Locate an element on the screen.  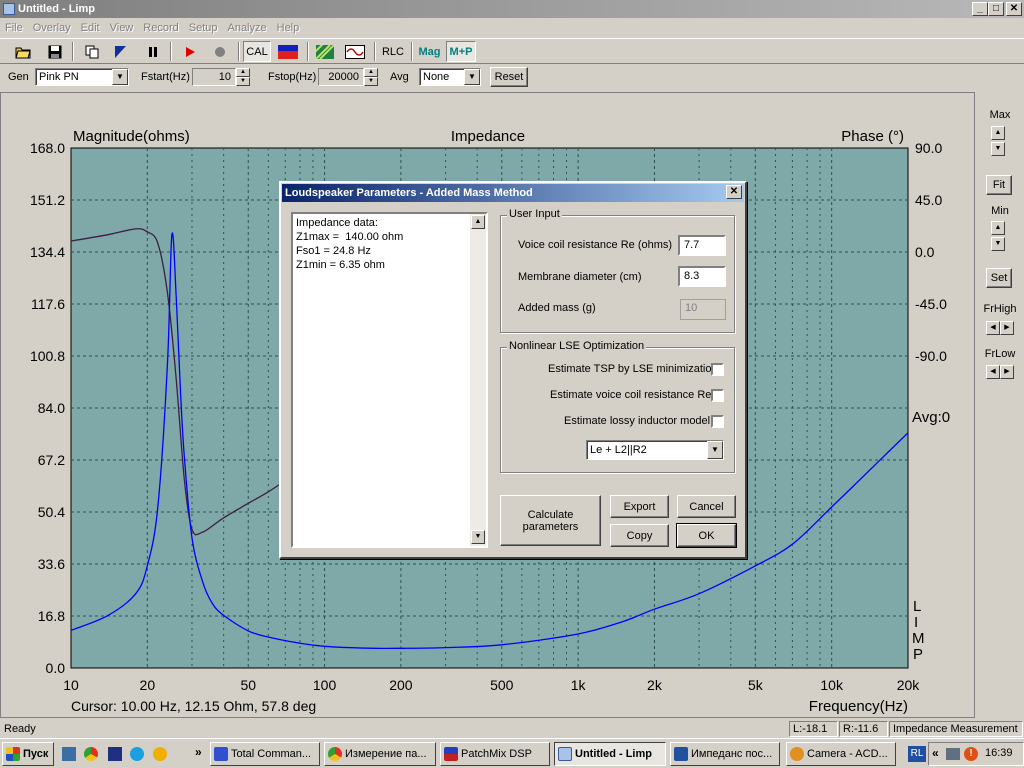
desktop-icon is located at coordinates (69, 754).